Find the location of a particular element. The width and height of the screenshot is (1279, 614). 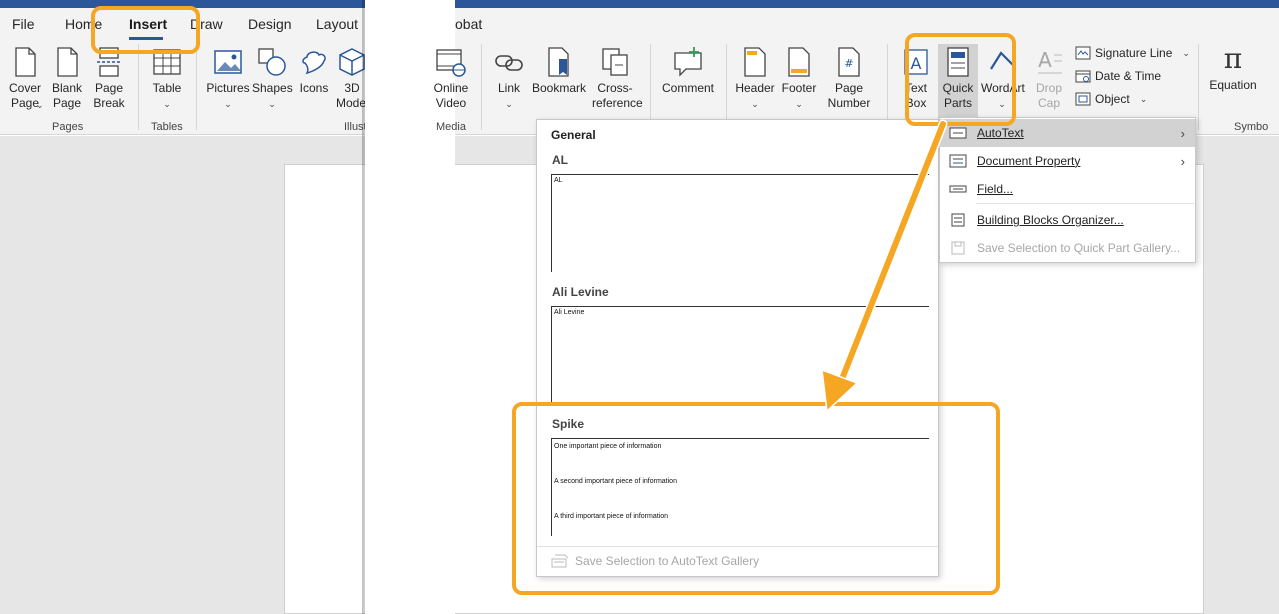

comment-button: Comment is located at coordinates (688, 71).